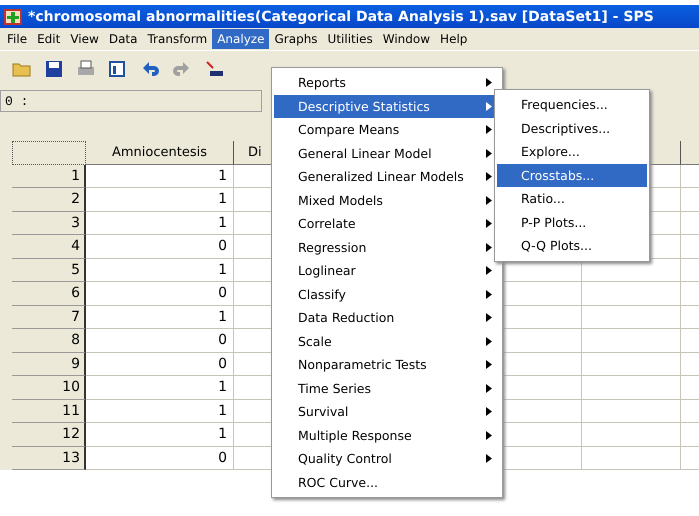 This screenshot has height=516, width=699. What do you see at coordinates (387, 388) in the screenshot?
I see `menu-item: Time Series` at bounding box center [387, 388].